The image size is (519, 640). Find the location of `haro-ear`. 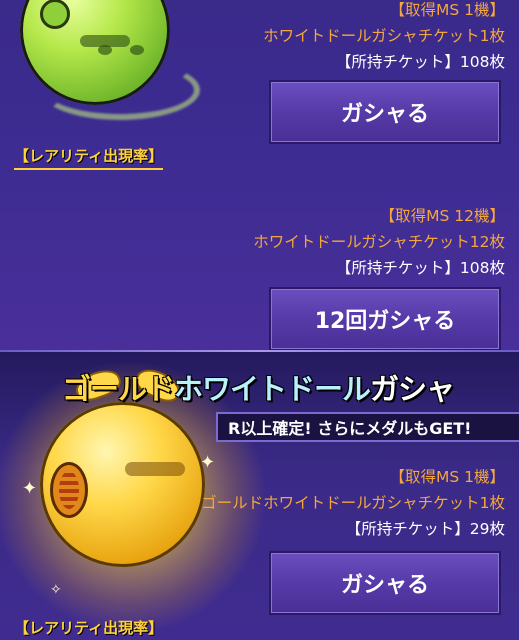

haro-ear is located at coordinates (69, 490).